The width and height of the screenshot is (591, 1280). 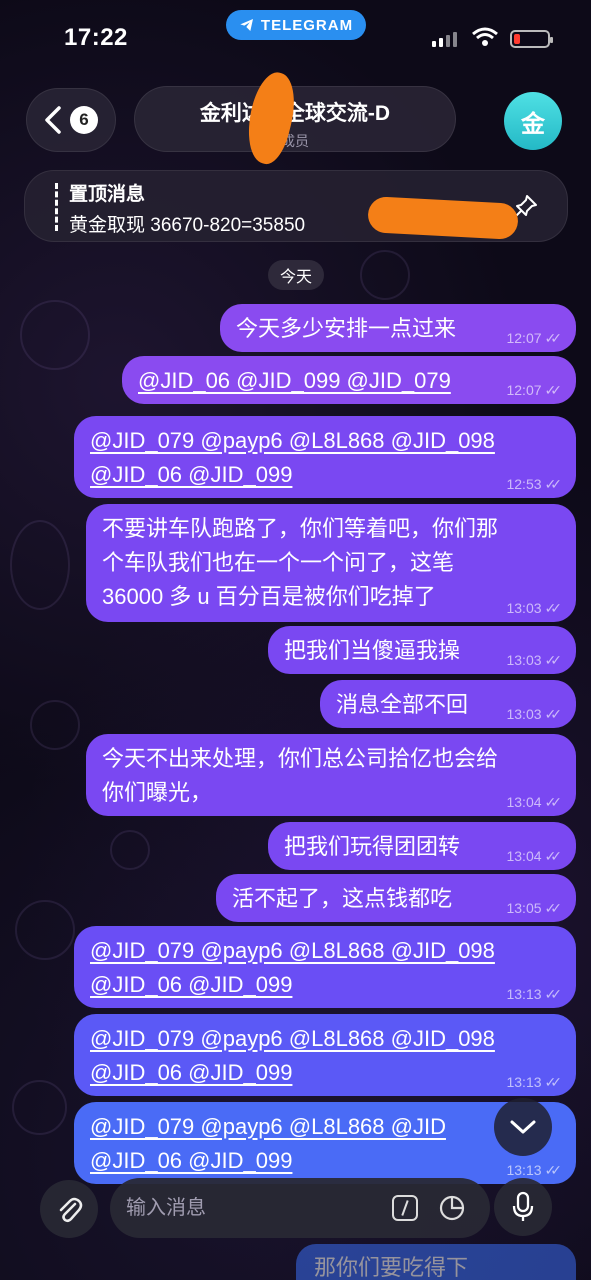 I want to click on outgoing-message: 把我们玩得团团转 13:04 ✓✓, so click(x=422, y=846).